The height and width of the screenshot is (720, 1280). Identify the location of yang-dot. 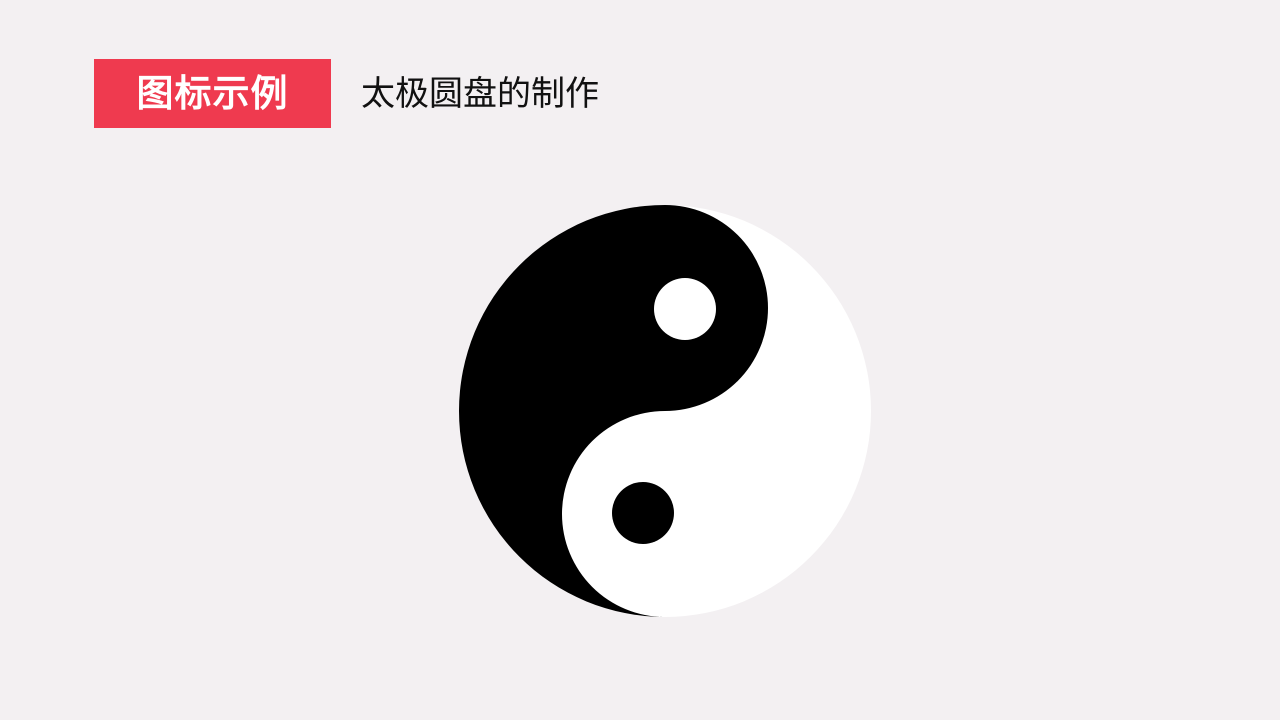
(685, 309).